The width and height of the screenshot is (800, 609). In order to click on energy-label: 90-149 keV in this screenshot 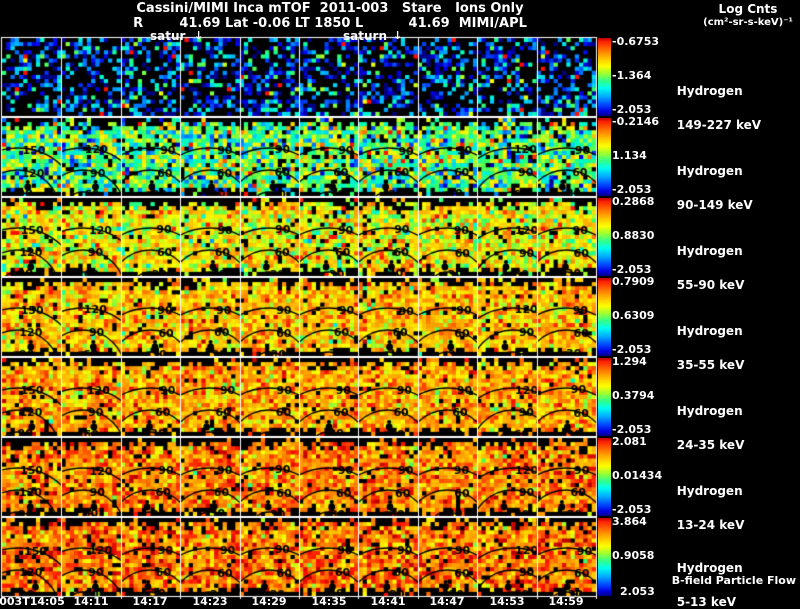, I will do `click(714, 205)`.